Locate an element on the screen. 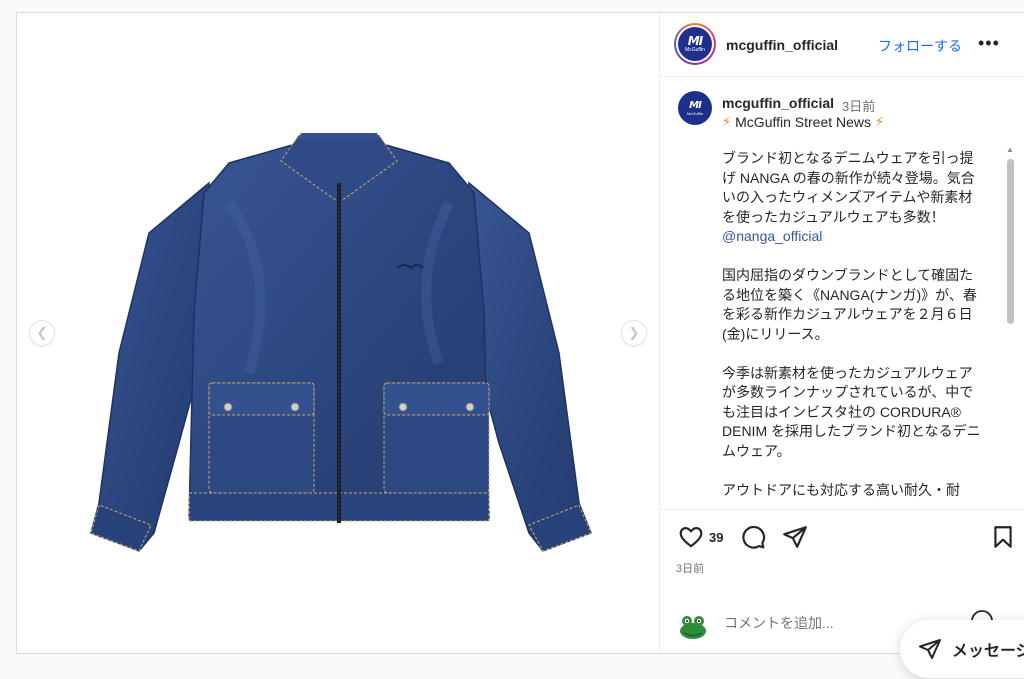  caption-avatar-mark: MI is located at coordinates (695, 105).